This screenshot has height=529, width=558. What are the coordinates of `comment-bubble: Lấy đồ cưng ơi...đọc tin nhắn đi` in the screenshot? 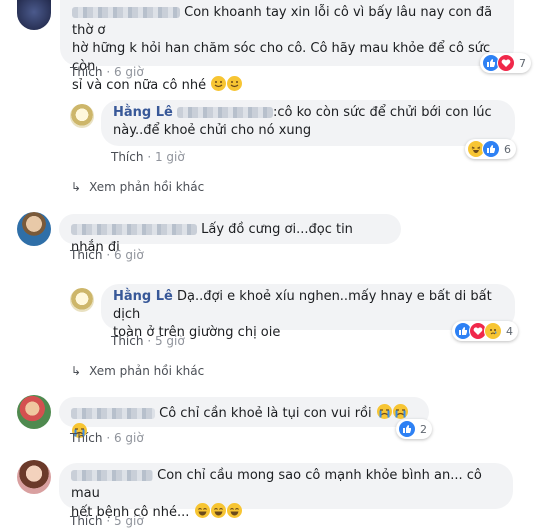 It's located at (230, 234).